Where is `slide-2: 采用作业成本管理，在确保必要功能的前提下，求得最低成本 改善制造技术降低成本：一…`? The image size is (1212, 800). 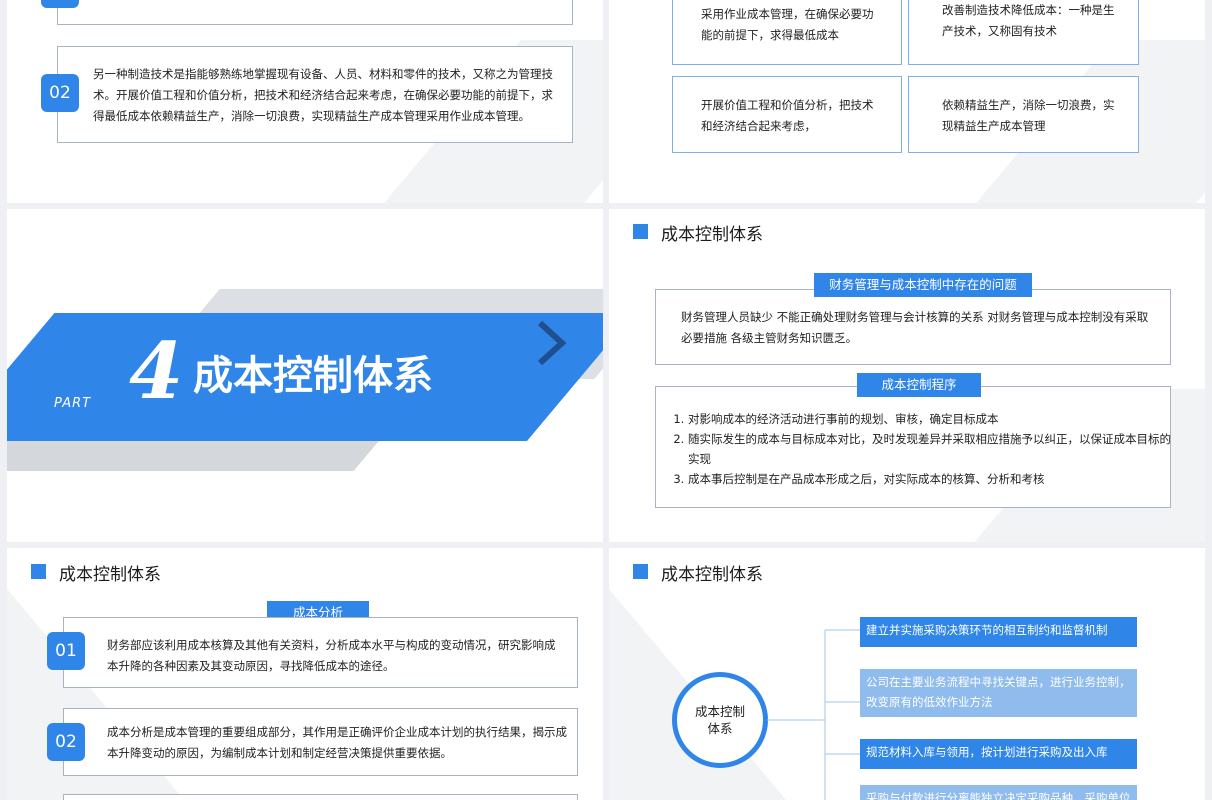
slide-2: 采用作业成本管理，在确保必要功能的前提下，求得最低成本 改善制造技术降低成本：一… is located at coordinates (907, 101).